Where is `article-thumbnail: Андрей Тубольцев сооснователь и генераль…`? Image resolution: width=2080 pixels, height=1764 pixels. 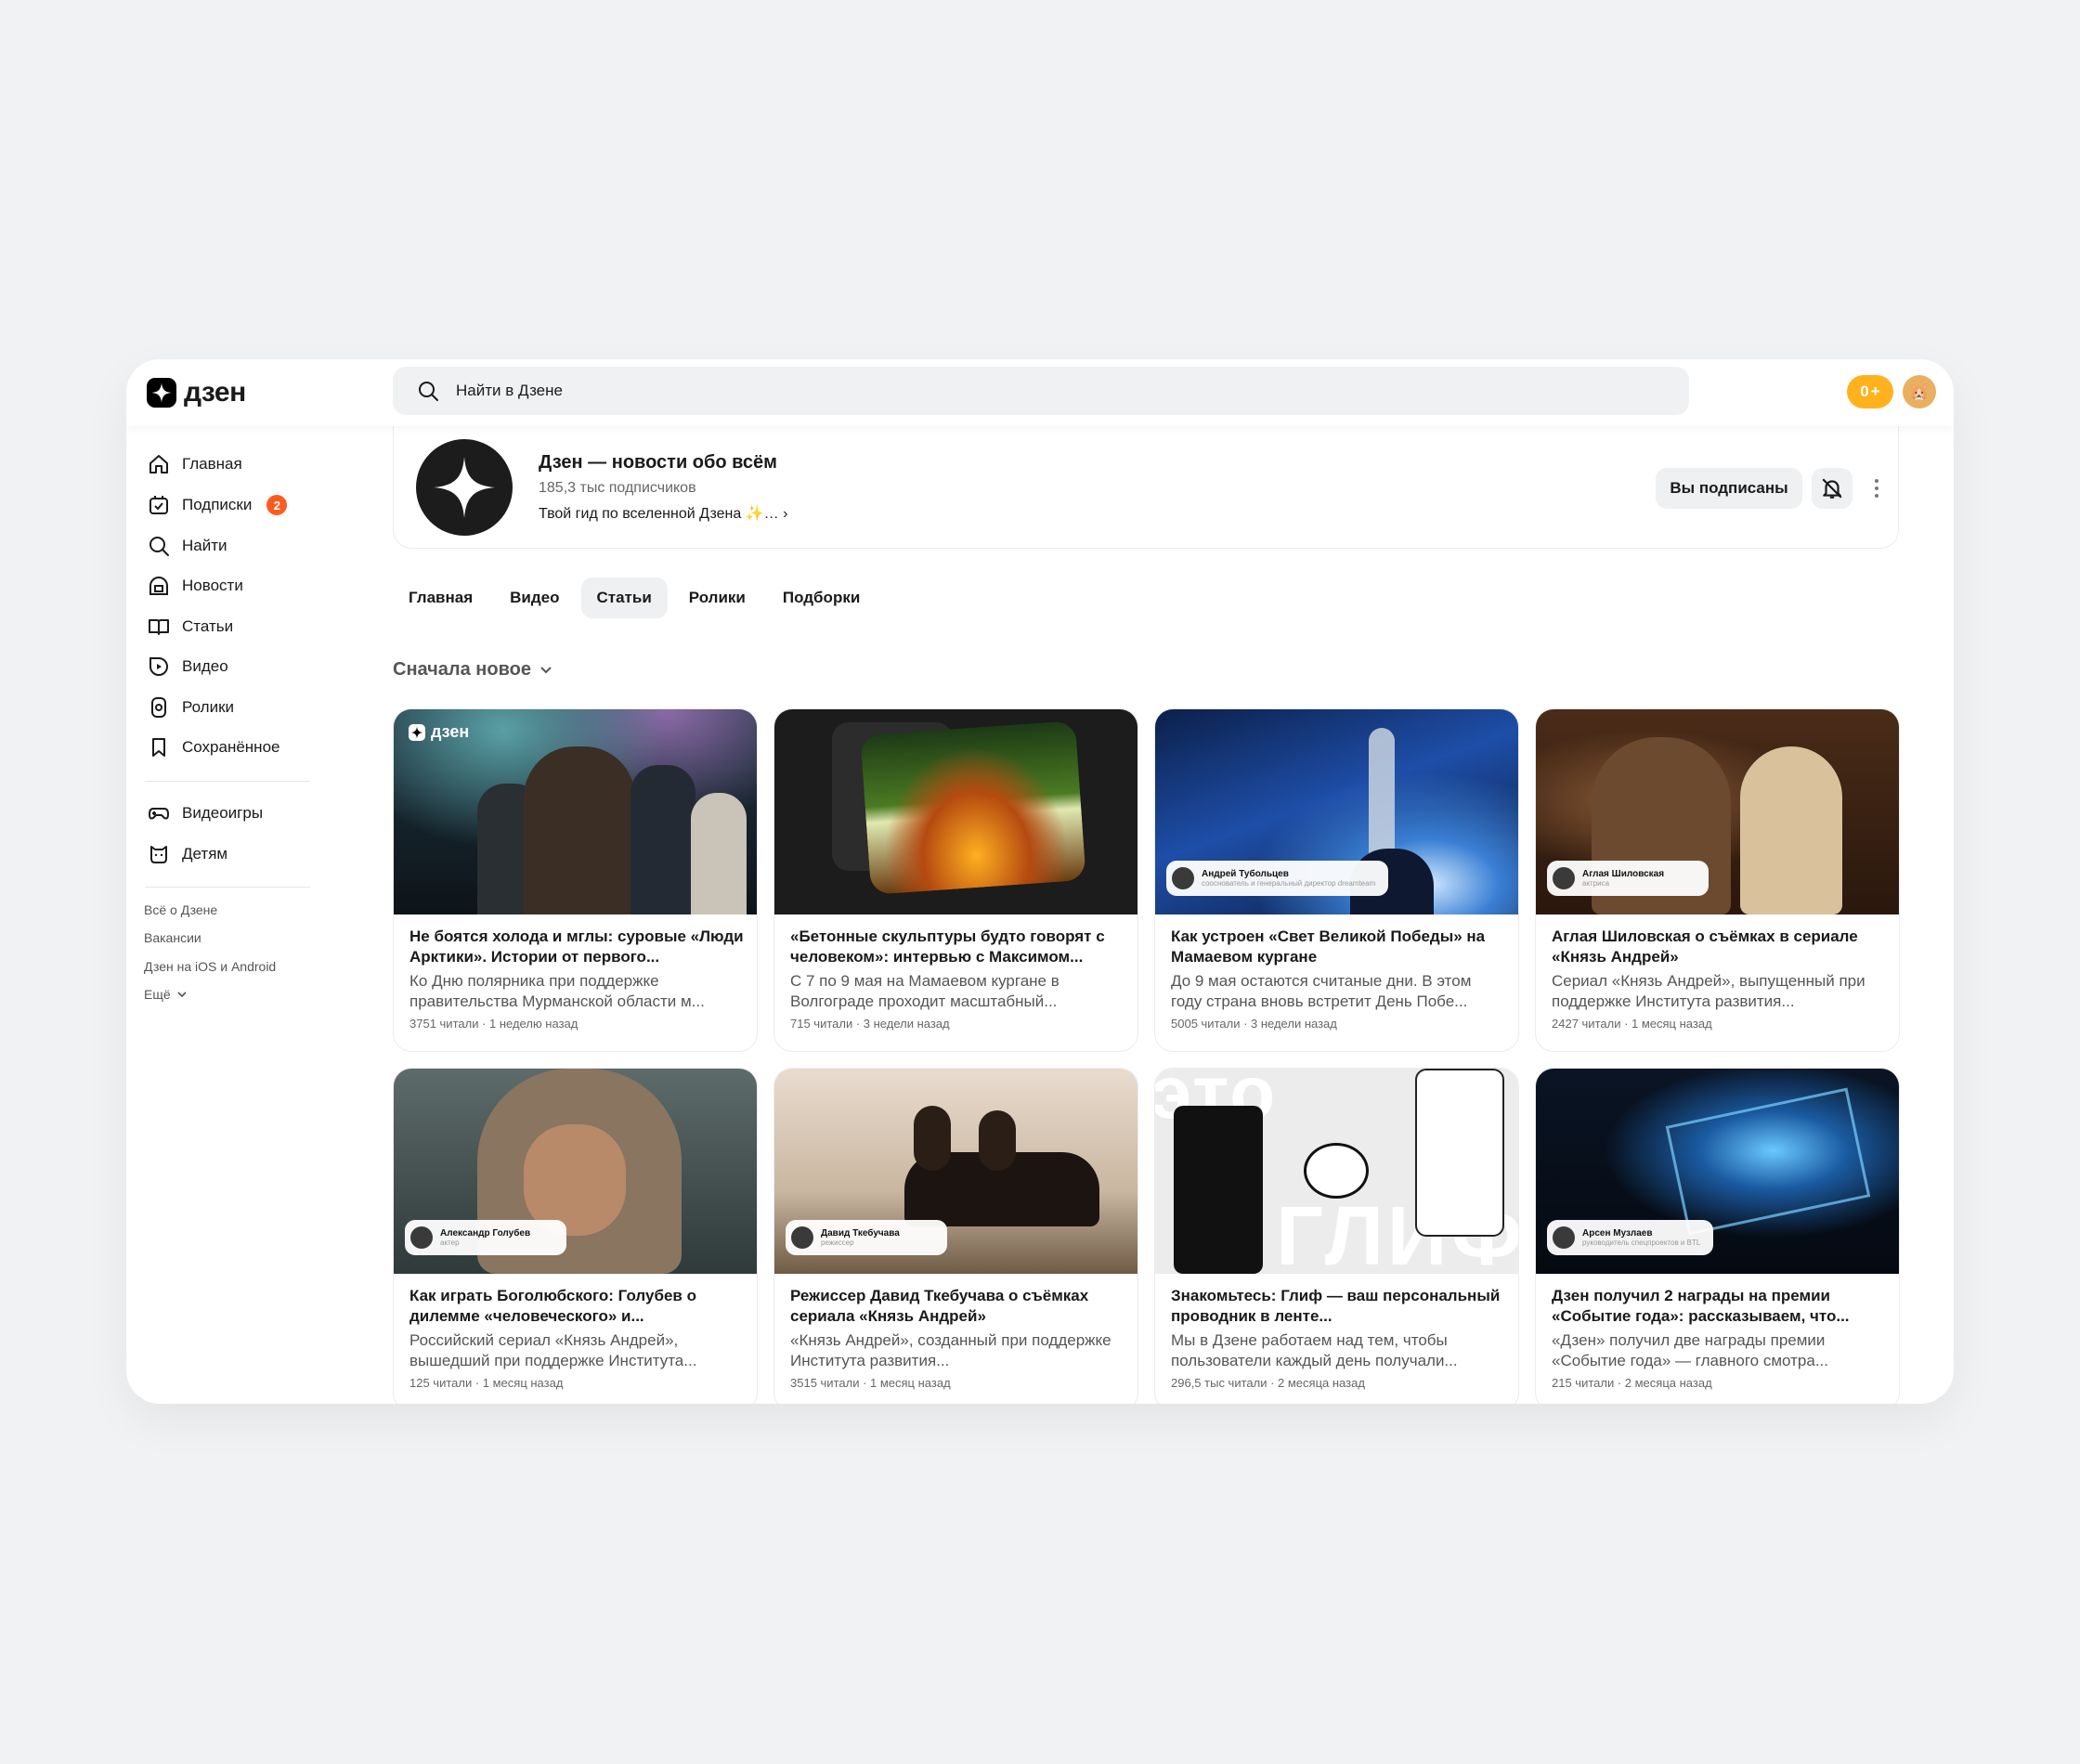
article-thumbnail: Андрей Тубольцев сооснователь и генераль… is located at coordinates (1336, 811).